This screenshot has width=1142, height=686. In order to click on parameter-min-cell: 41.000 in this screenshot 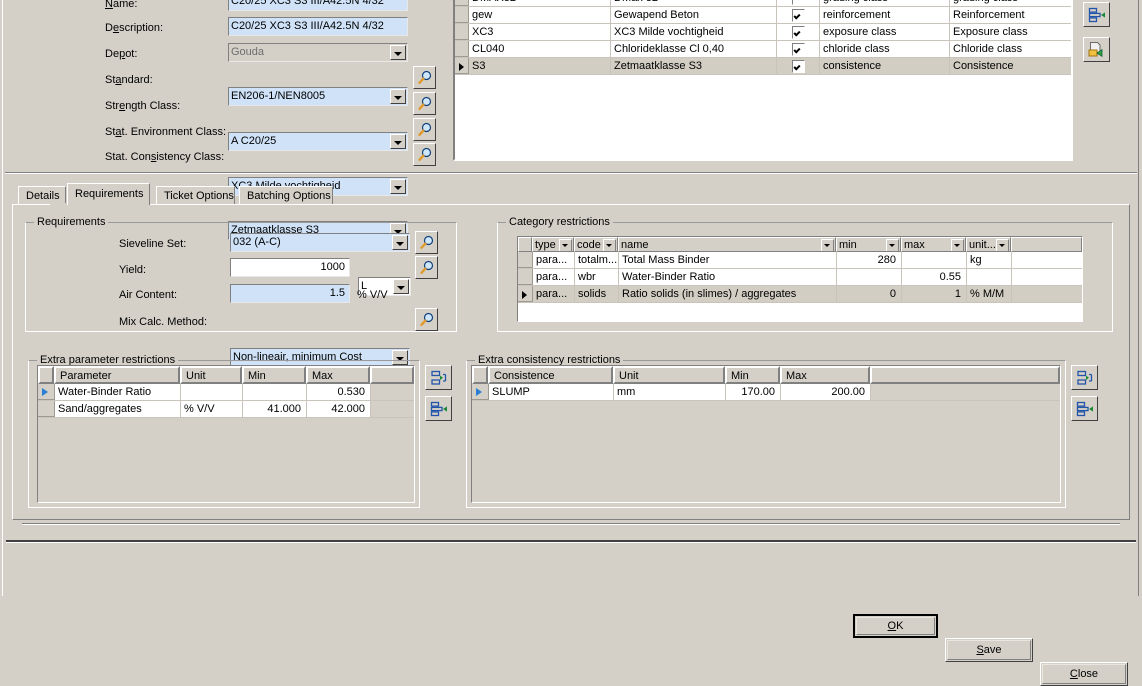, I will do `click(275, 409)`.